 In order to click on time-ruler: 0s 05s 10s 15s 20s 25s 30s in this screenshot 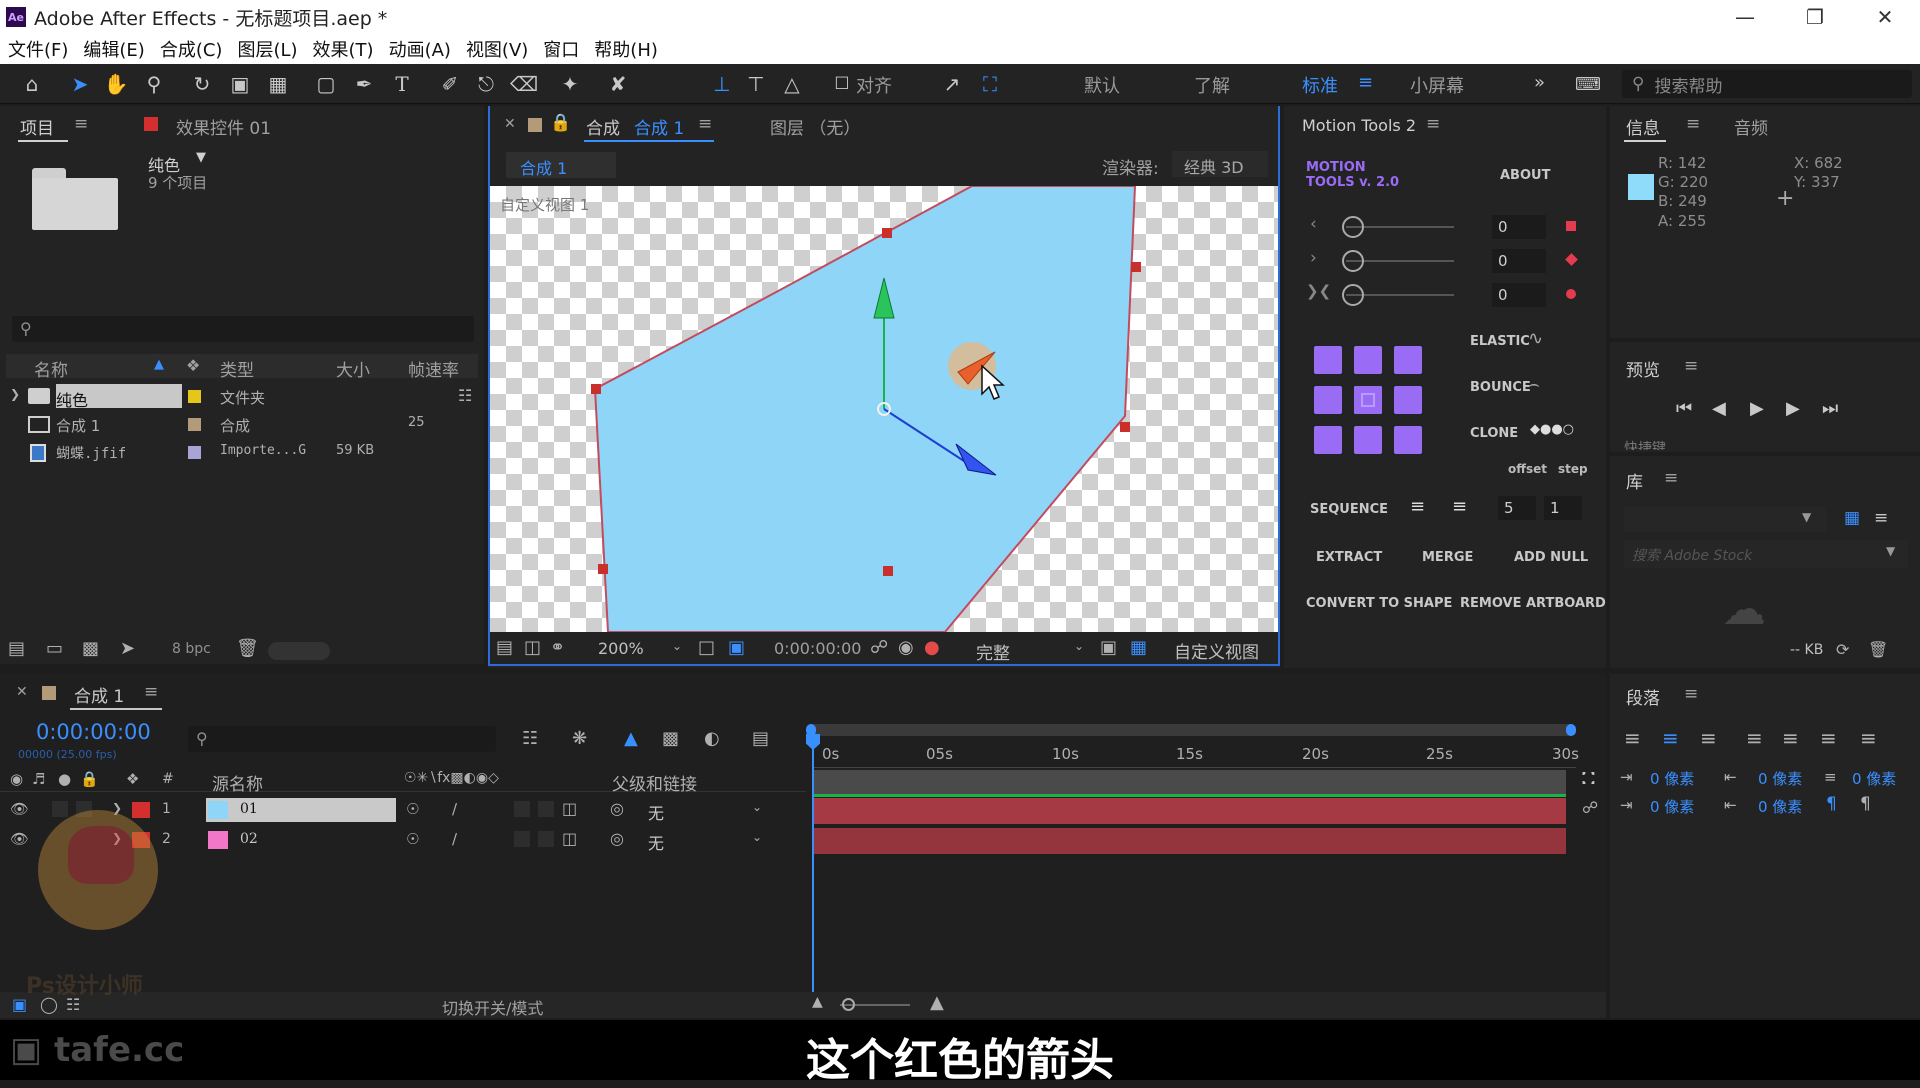, I will do `click(1195, 755)`.